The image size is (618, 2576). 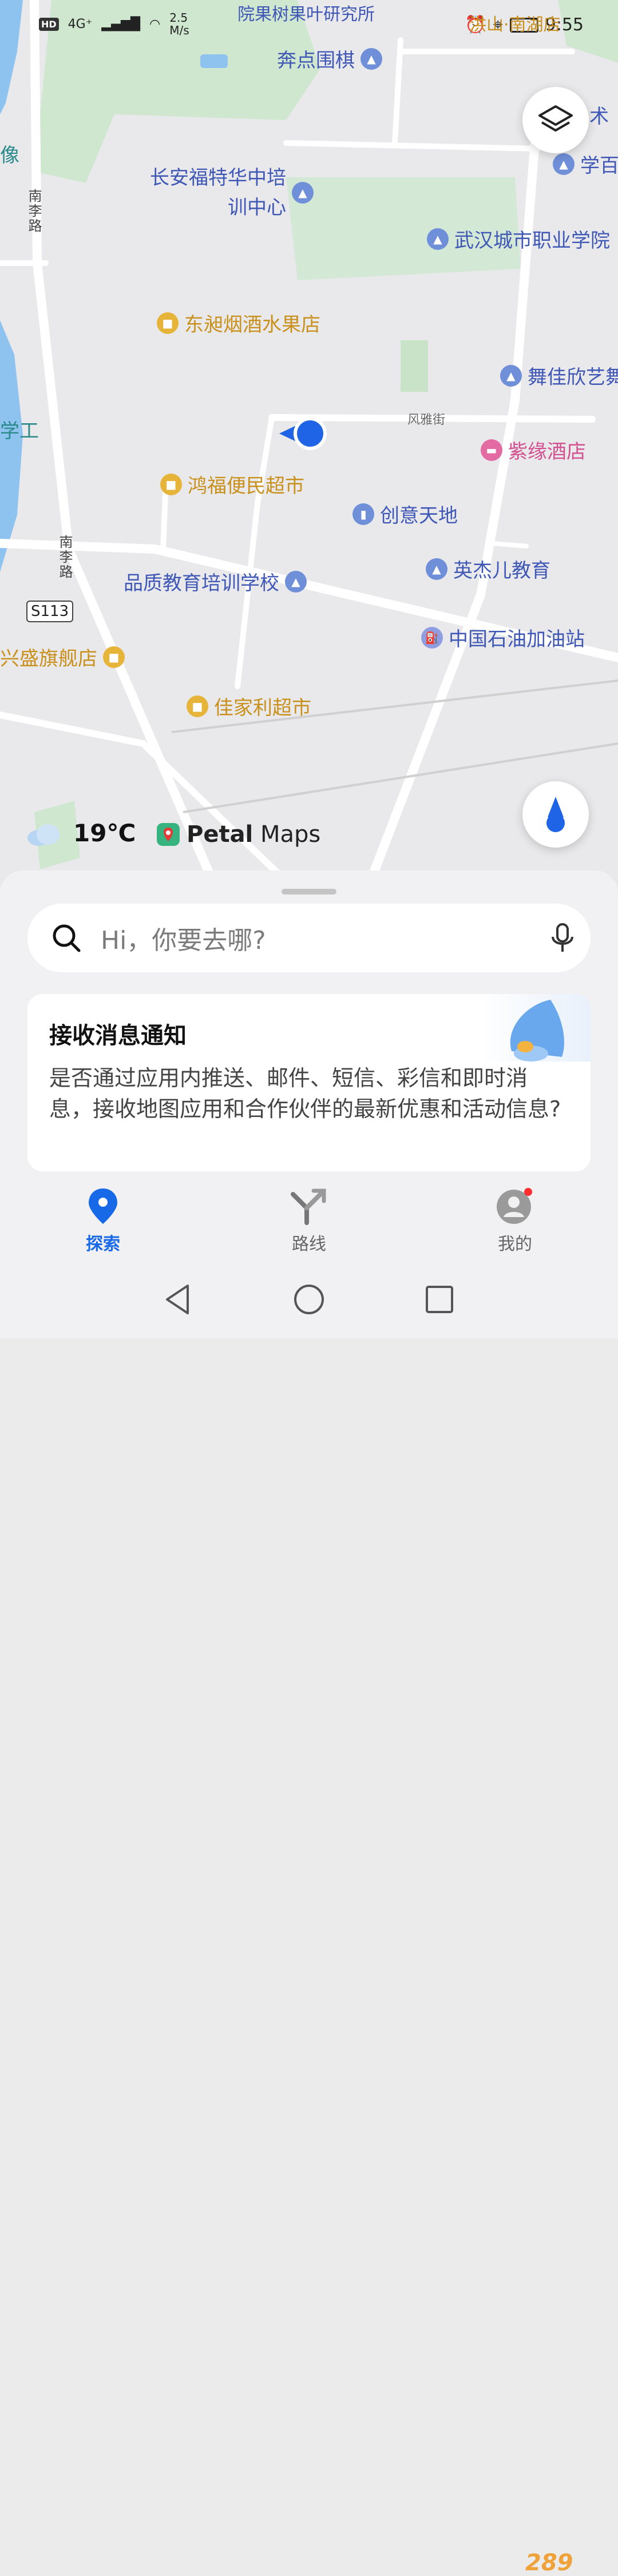 I want to click on edge-label: 像, so click(x=9, y=156).